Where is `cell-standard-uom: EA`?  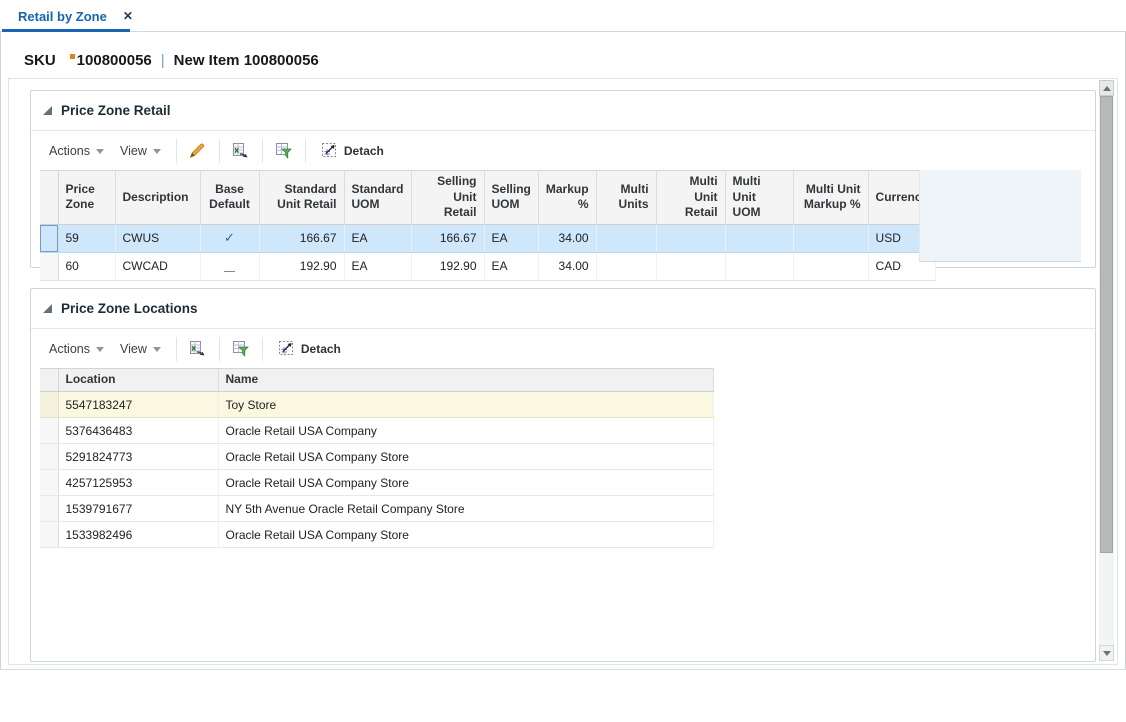
cell-standard-uom: EA is located at coordinates (378, 266).